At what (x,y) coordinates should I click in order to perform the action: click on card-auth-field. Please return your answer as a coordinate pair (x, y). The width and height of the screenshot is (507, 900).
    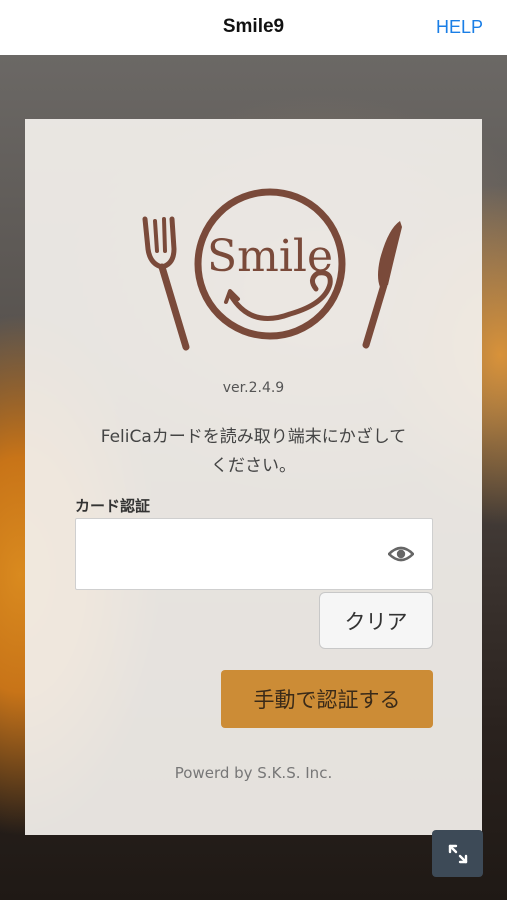
    Looking at the image, I should click on (254, 554).